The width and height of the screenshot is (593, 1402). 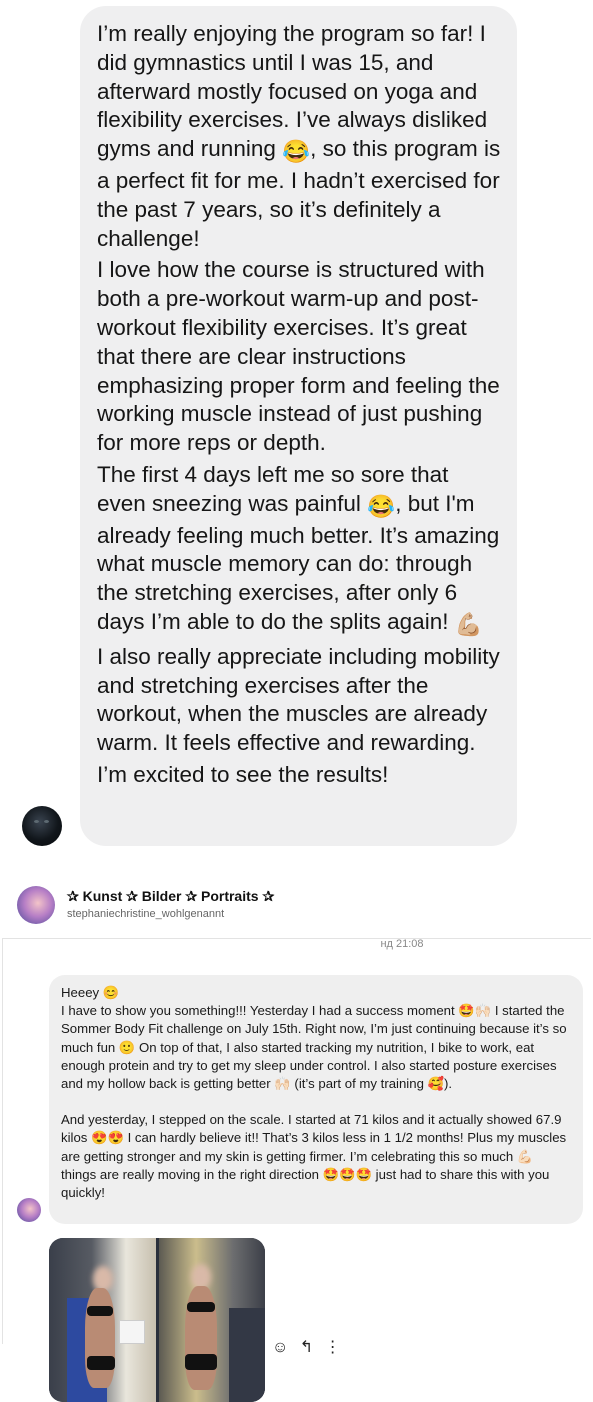 I want to click on conversation-header, so click(x=296, y=906).